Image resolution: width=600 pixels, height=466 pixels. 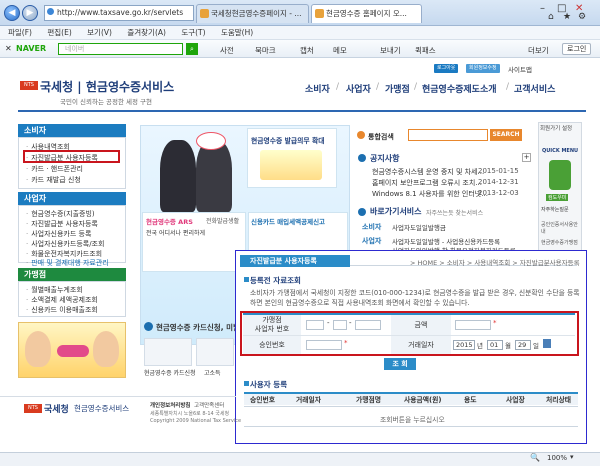 What do you see at coordinates (190, 414) in the screenshot?
I see `footer-address: 세종특별자치시 노을6로 8-14 국세청` at bounding box center [190, 414].